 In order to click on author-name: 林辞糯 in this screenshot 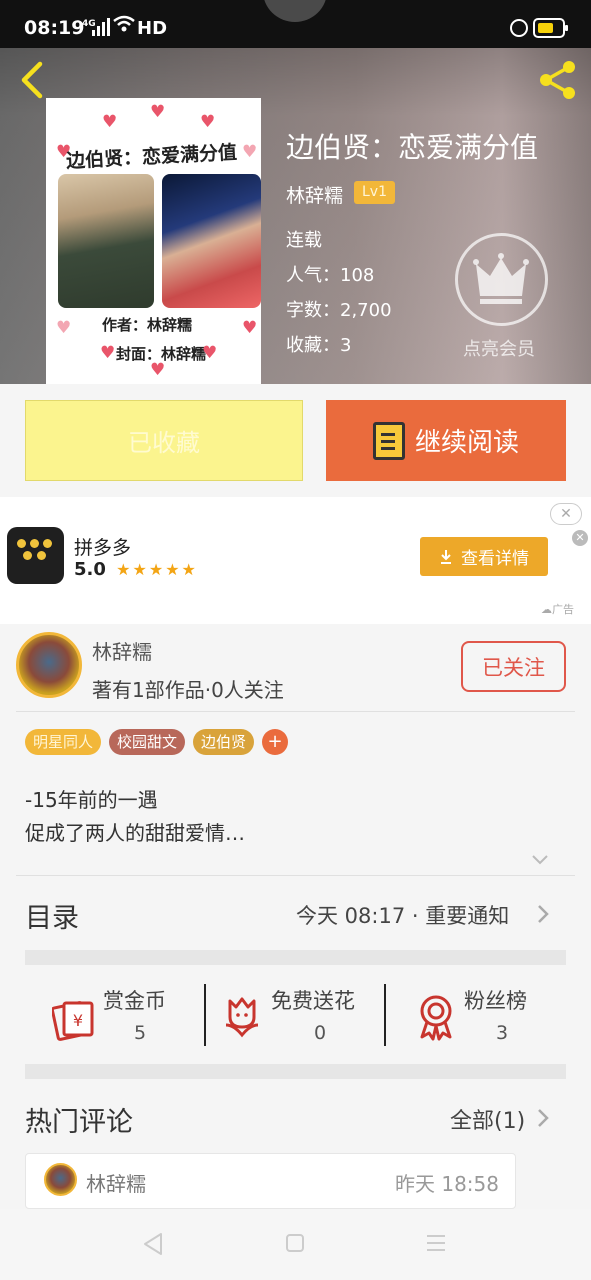, I will do `click(122, 652)`.